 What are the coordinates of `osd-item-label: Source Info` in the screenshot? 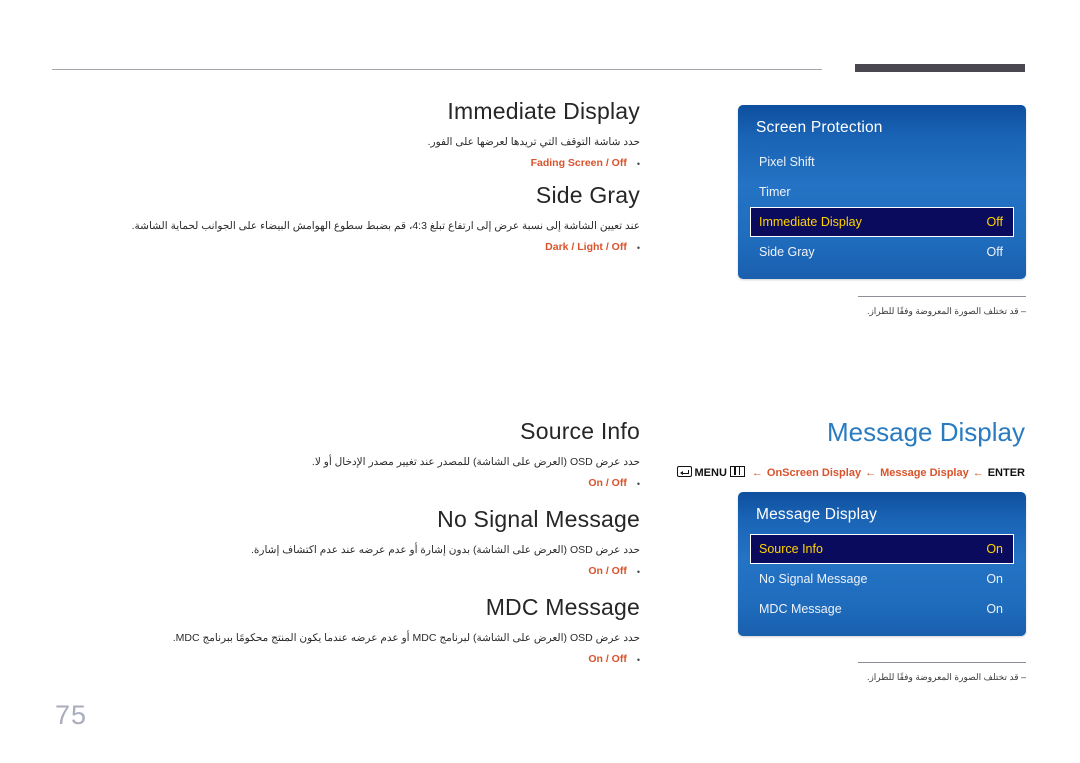 It's located at (791, 549).